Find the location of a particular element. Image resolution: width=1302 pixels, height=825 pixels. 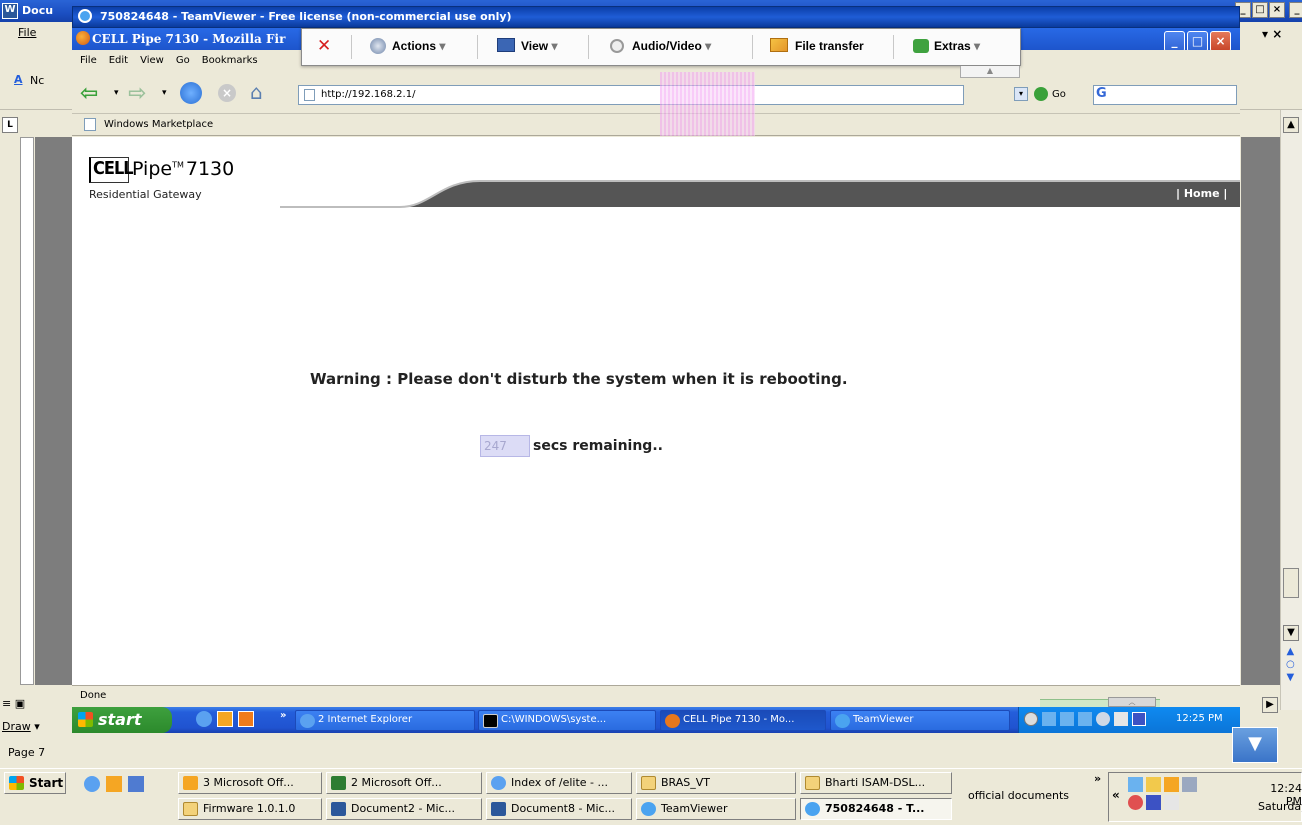

home-link: | Home | is located at coordinates (1201, 193).